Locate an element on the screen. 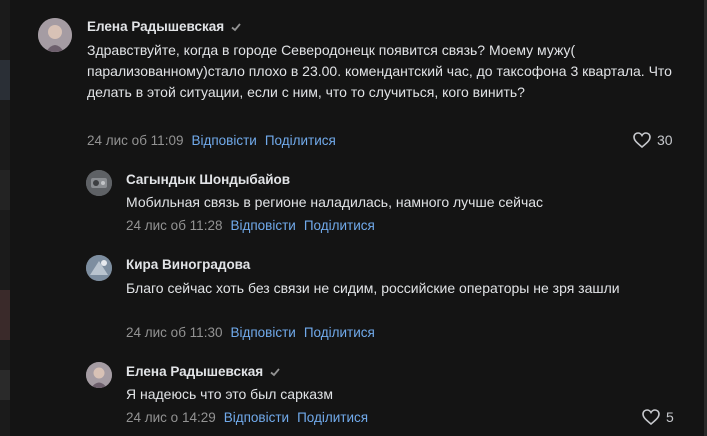 Image resolution: width=707 pixels, height=436 pixels. like-count: 30 is located at coordinates (665, 140).